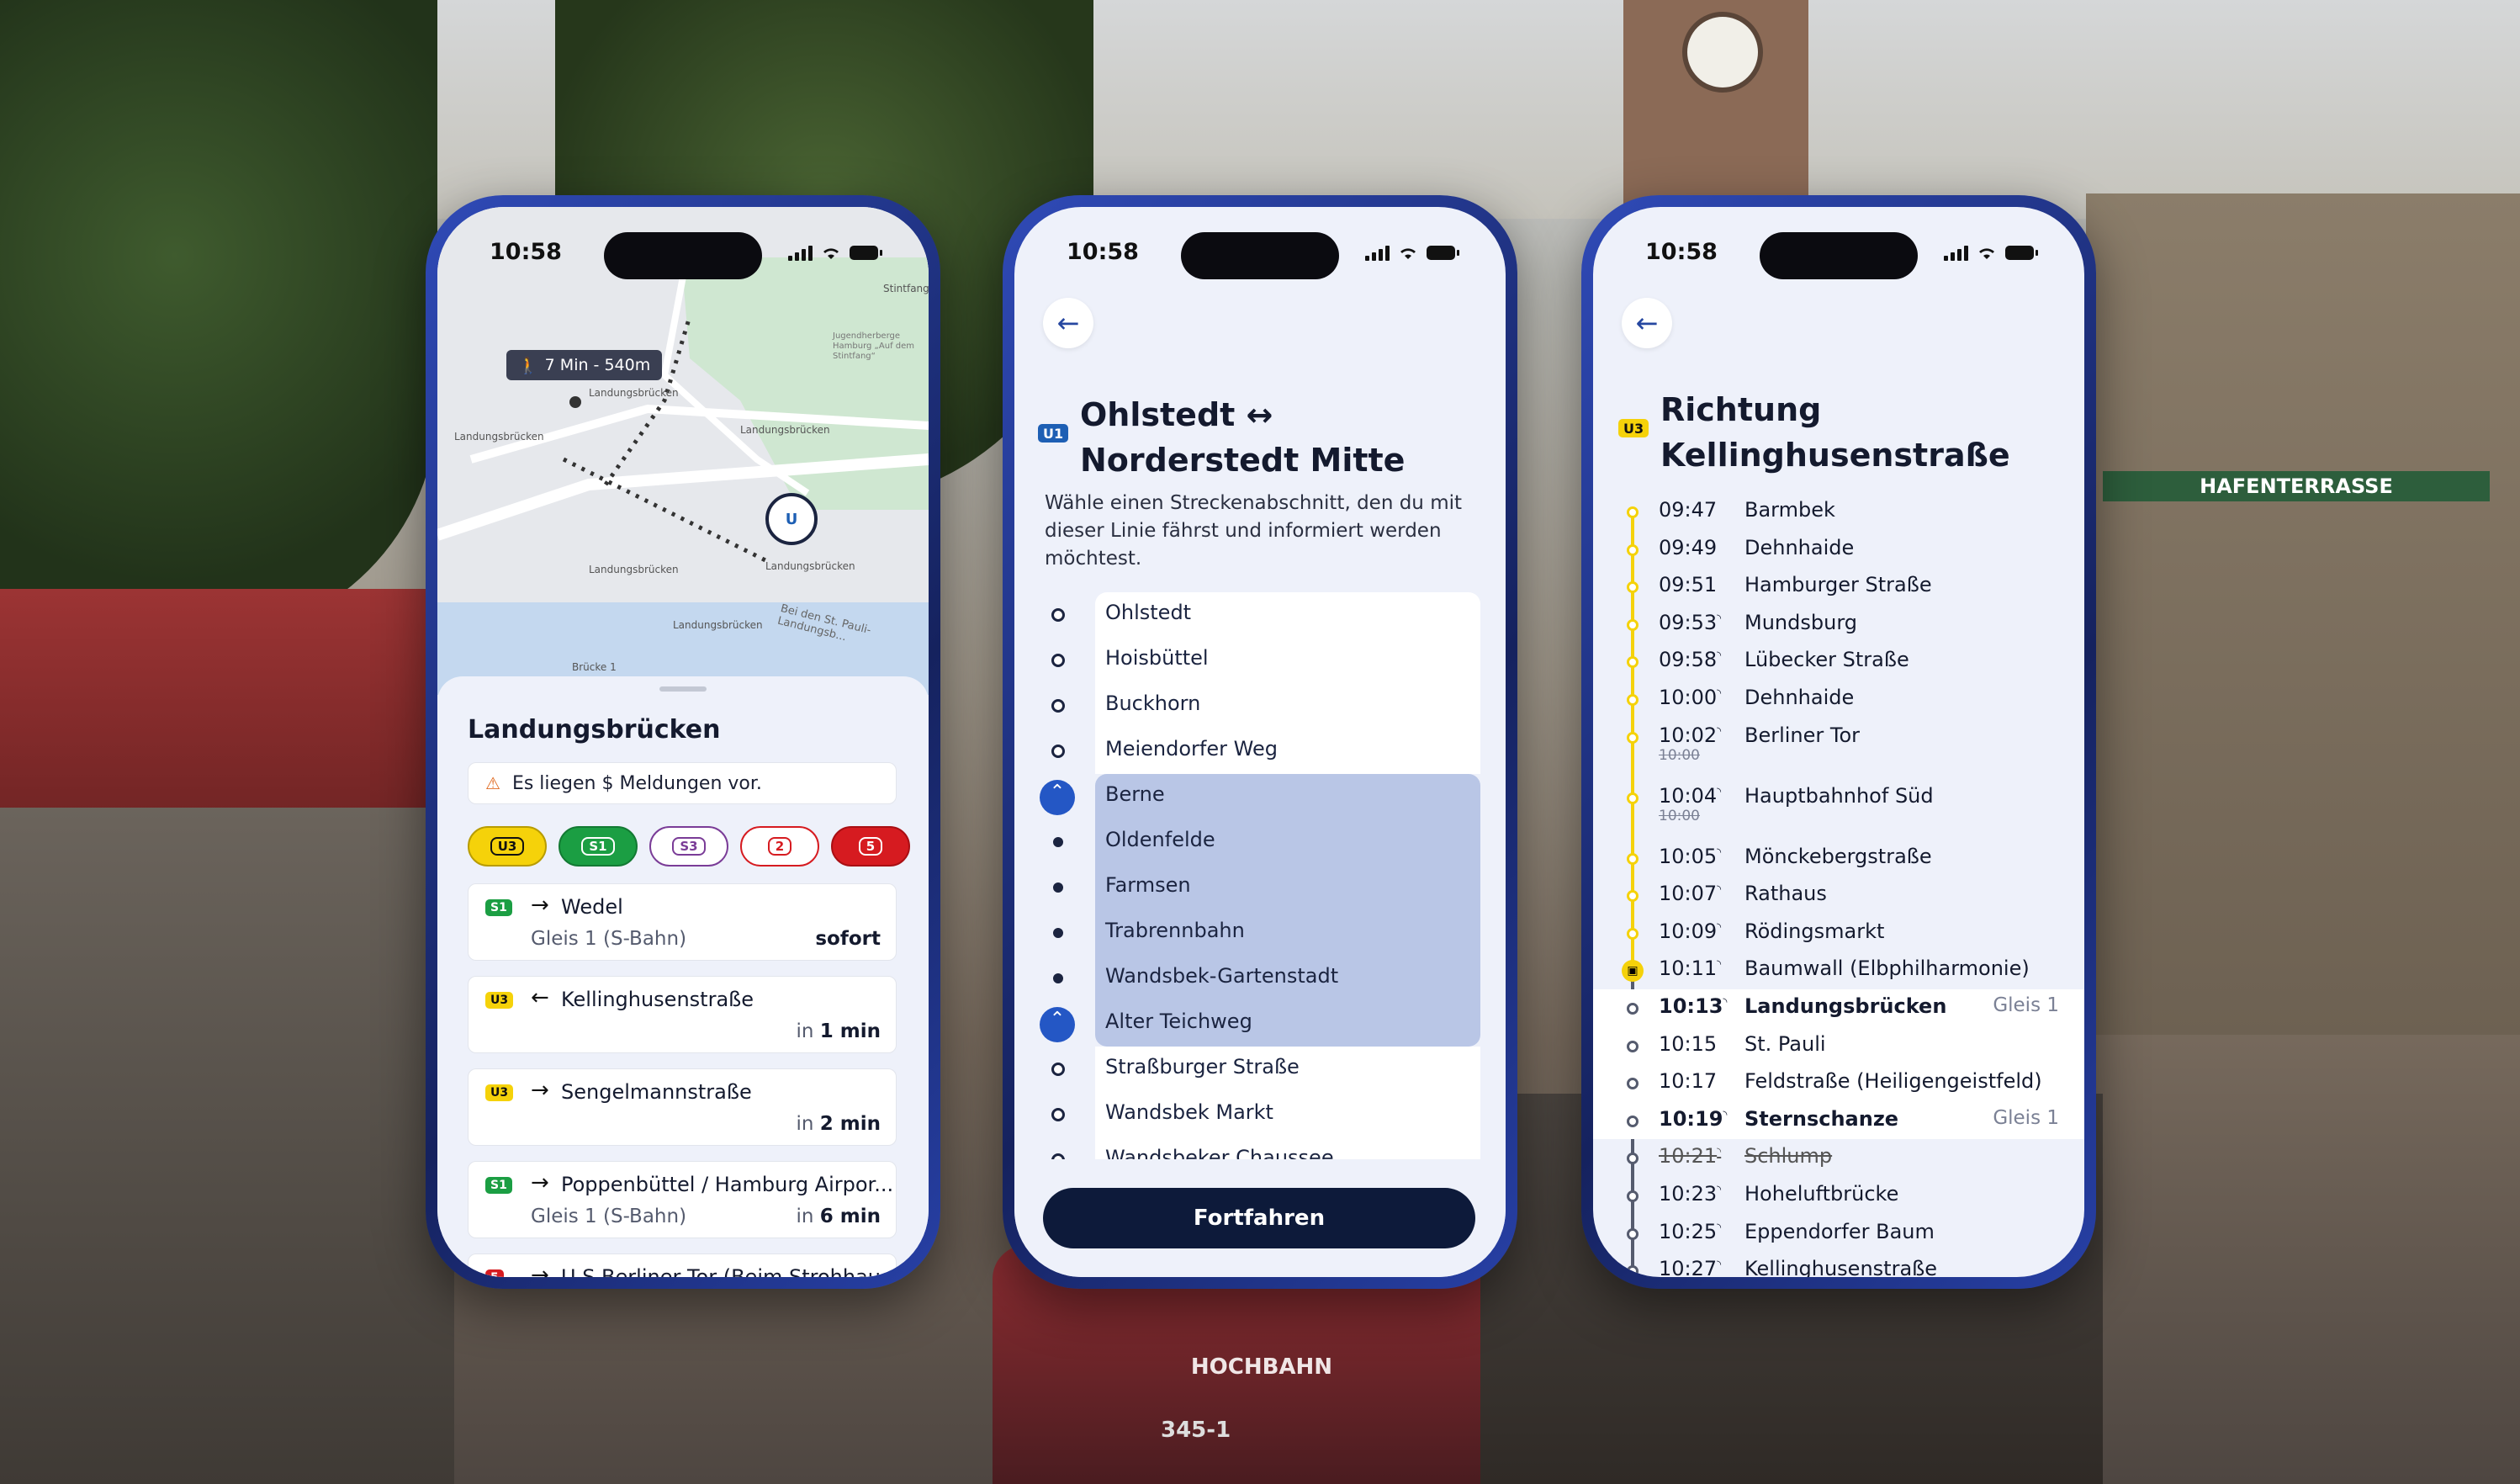 This screenshot has width=2520, height=1484. Describe the element at coordinates (1821, 1194) in the screenshot. I see `stop-name: Hoheluftbrücke` at that location.